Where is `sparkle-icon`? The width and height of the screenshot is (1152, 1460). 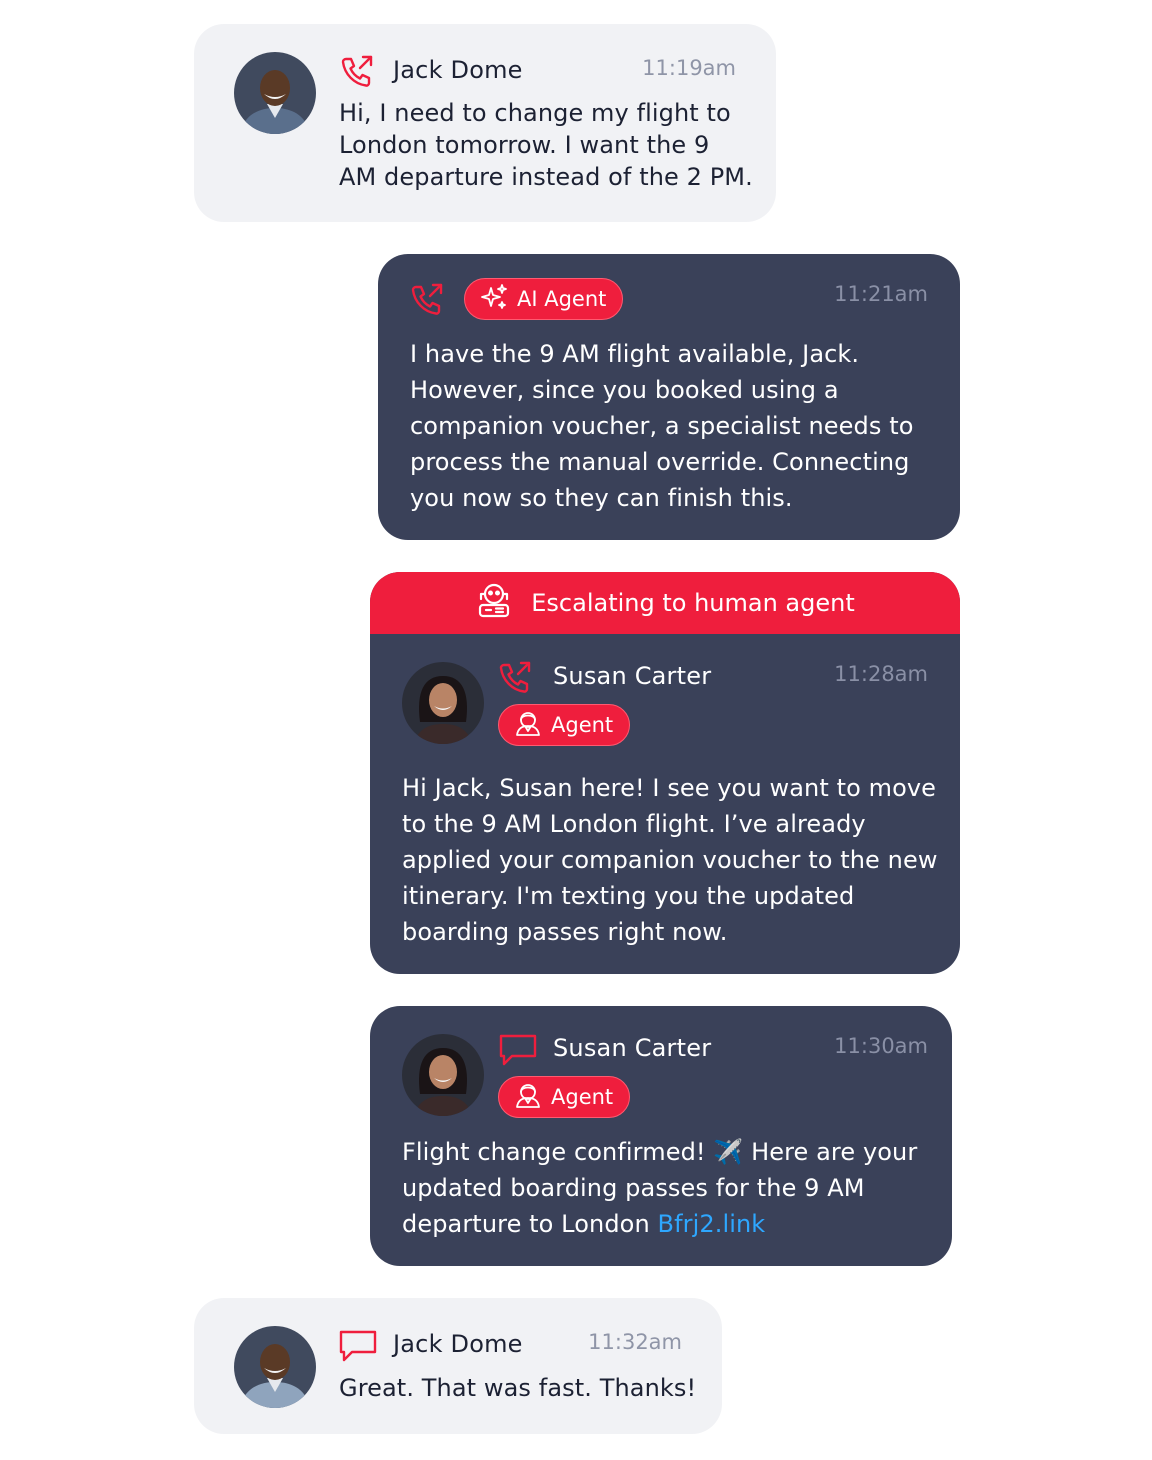 sparkle-icon is located at coordinates (494, 299).